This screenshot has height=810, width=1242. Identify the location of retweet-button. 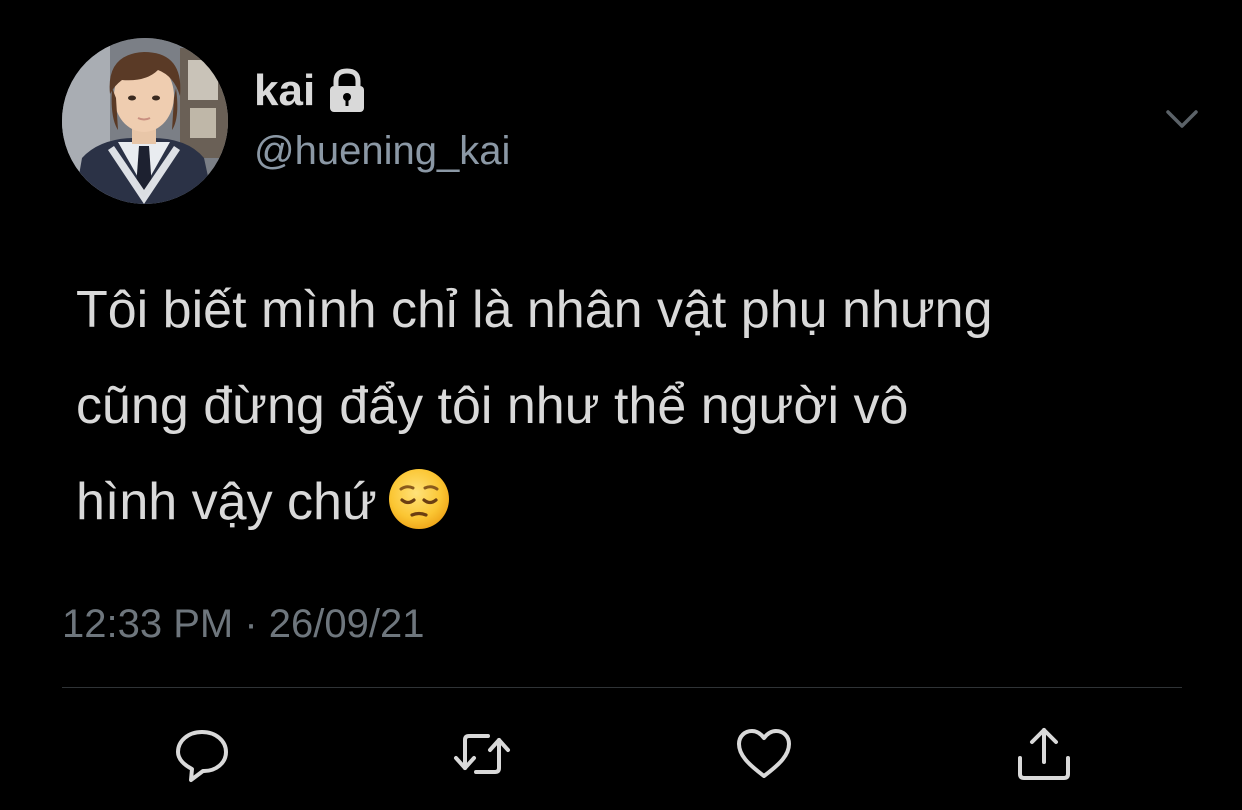
(482, 754).